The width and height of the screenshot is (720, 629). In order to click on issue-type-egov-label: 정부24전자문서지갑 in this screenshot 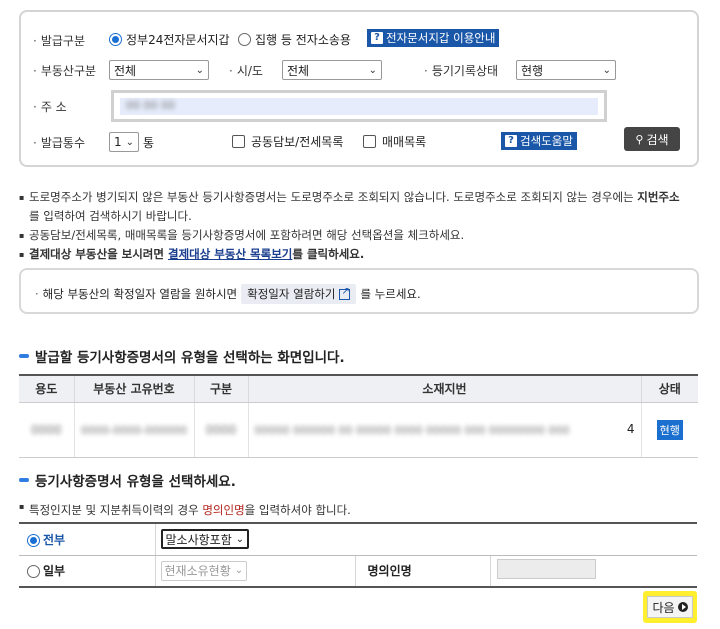, I will do `click(178, 40)`.